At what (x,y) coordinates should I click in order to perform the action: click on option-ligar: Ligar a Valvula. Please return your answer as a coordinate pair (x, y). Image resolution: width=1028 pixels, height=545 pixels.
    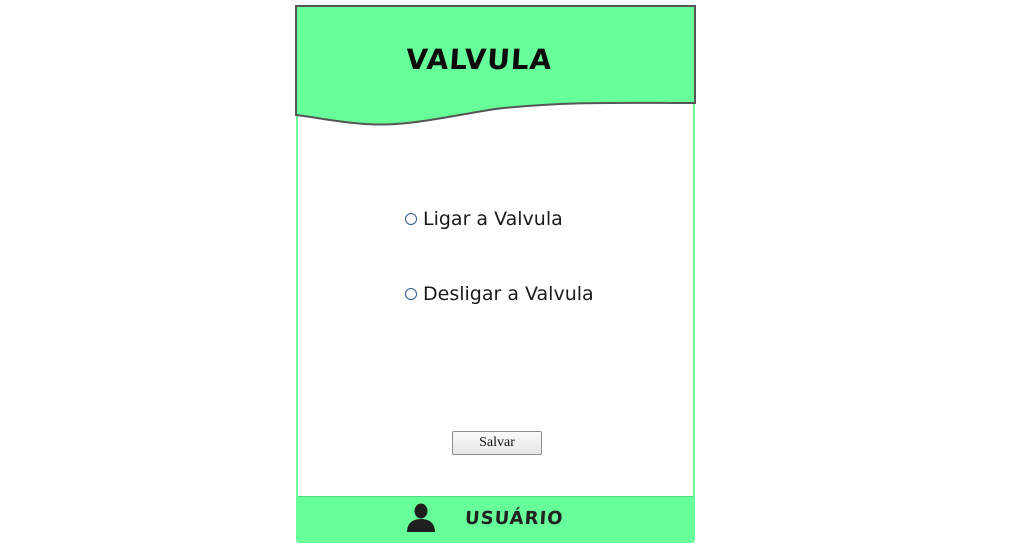
    Looking at the image, I should click on (484, 219).